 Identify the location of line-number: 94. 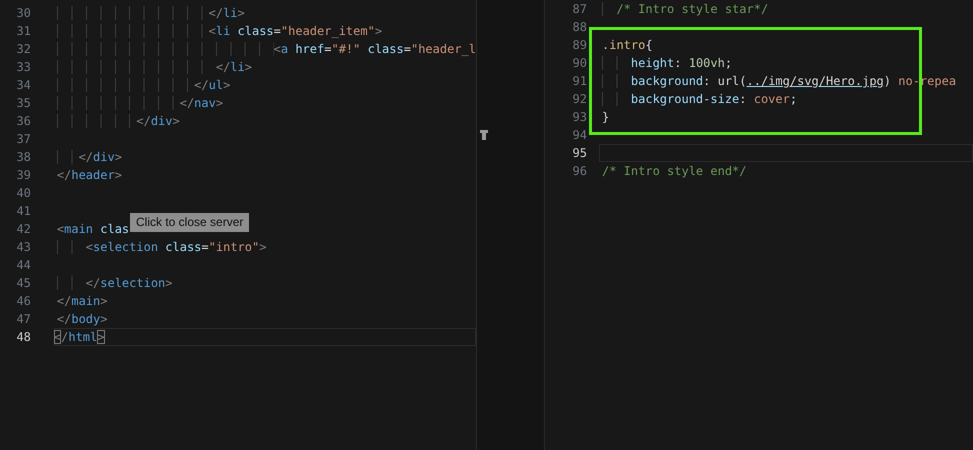
(579, 135).